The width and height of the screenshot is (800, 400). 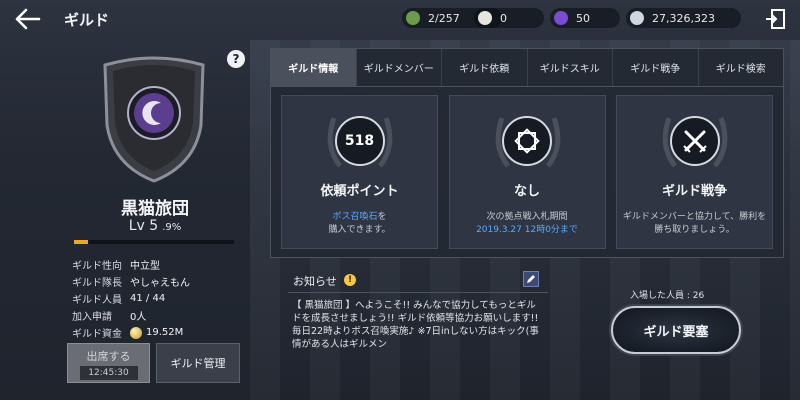 I want to click on tab-guild-war: ギルド戦争, so click(x=656, y=67).